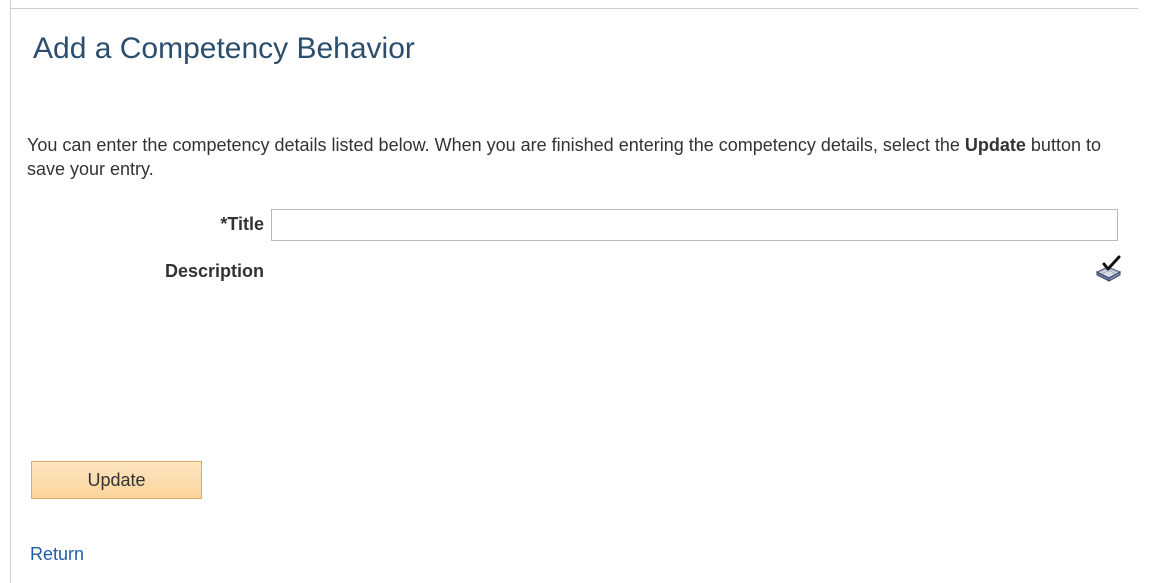  What do you see at coordinates (214, 271) in the screenshot?
I see `description-label: Description` at bounding box center [214, 271].